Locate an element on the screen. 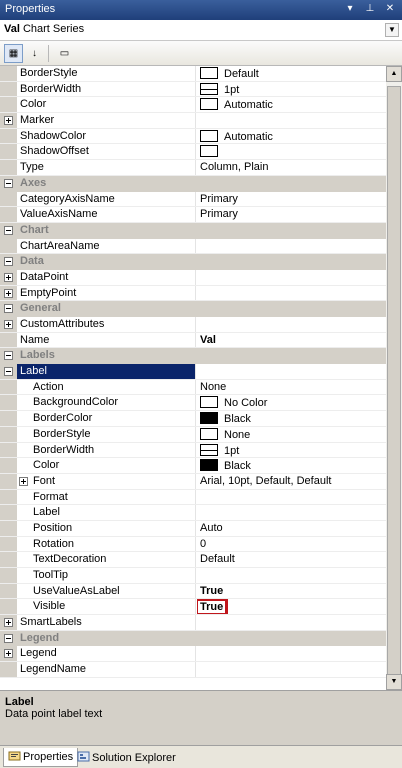 The height and width of the screenshot is (768, 402). property-row: ValueAxisName Primary is located at coordinates (193, 215).